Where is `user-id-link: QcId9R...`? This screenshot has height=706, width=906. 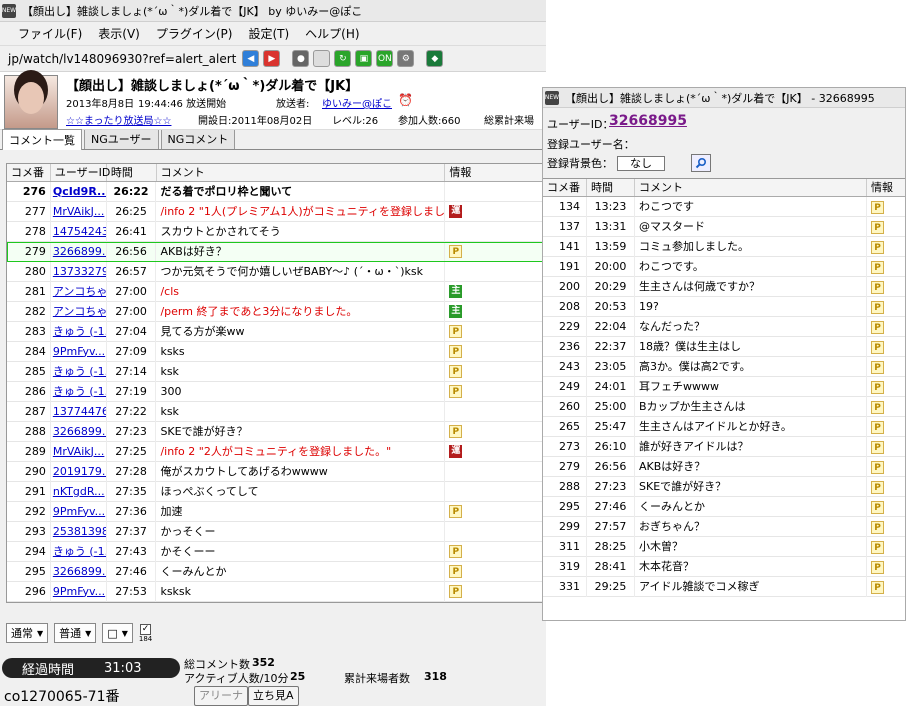 user-id-link: QcId9R... is located at coordinates (79, 191).